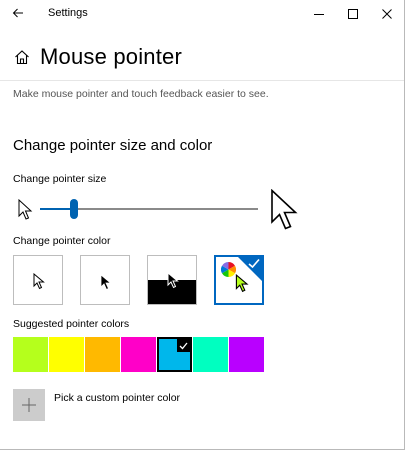 The height and width of the screenshot is (451, 406). I want to click on section-title: Change pointer size and color, so click(113, 145).